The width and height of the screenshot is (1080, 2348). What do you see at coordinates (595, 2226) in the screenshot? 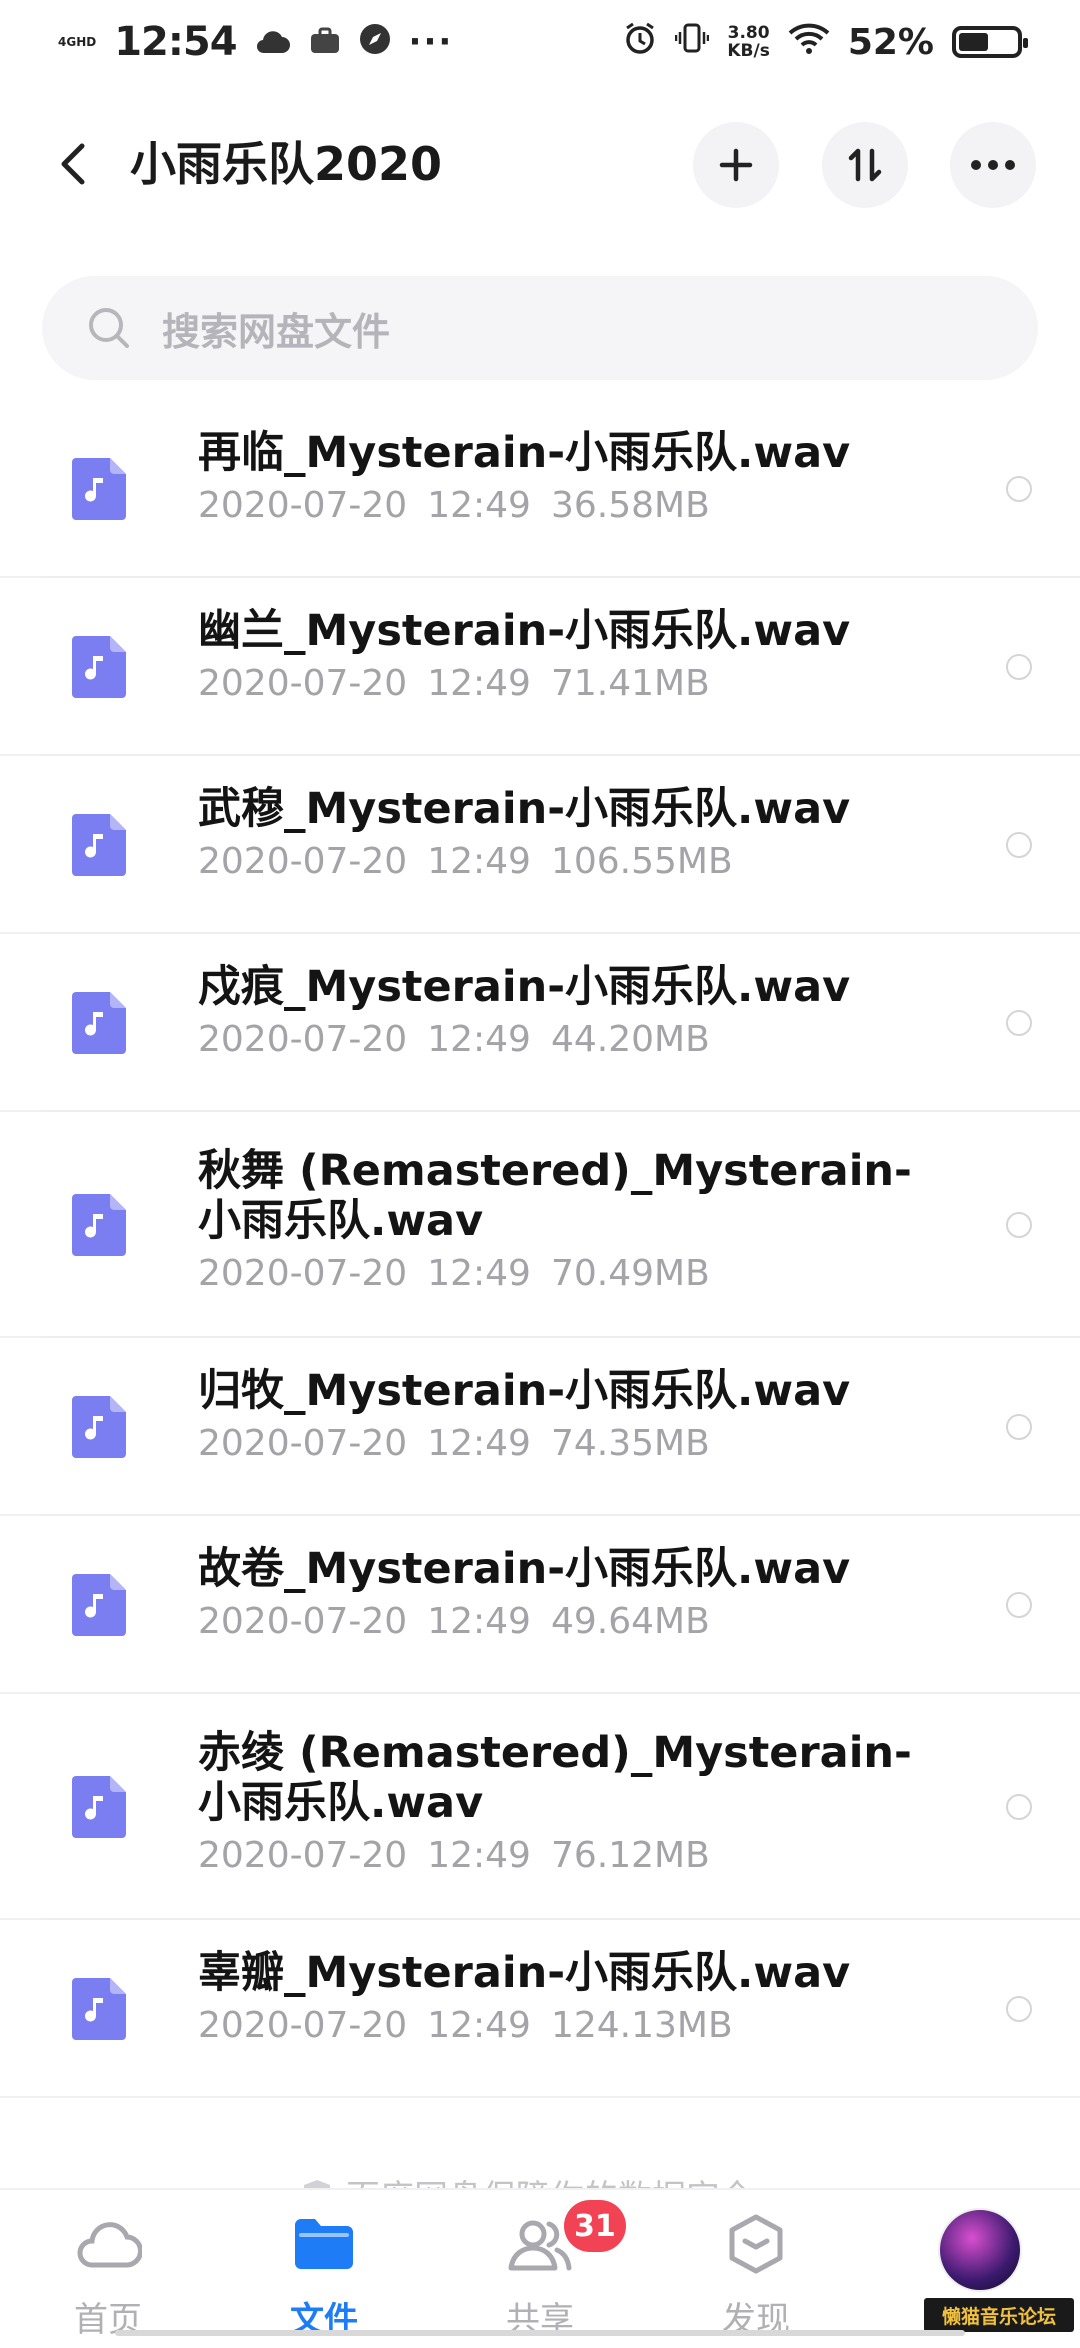
I see `share-badge: 31` at bounding box center [595, 2226].